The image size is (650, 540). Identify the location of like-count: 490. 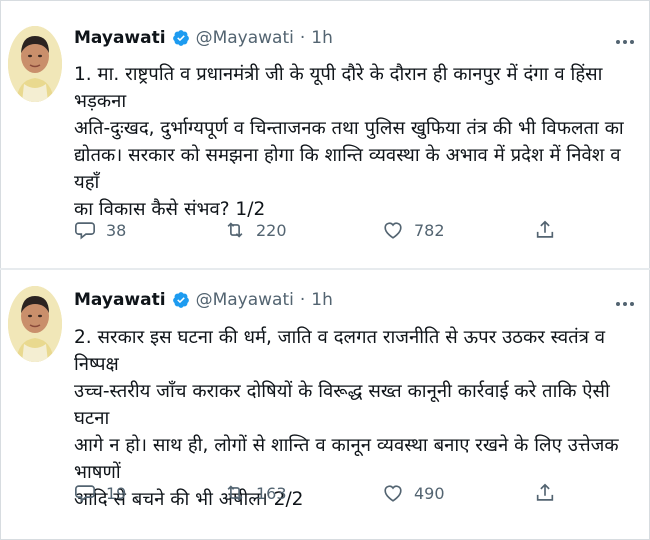
(429, 493).